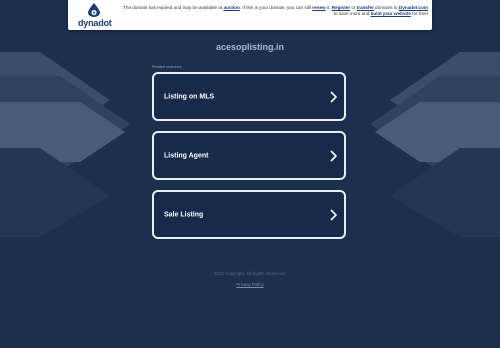 Image resolution: width=500 pixels, height=348 pixels. What do you see at coordinates (95, 23) in the screenshot?
I see `logo-text: dynadot` at bounding box center [95, 23].